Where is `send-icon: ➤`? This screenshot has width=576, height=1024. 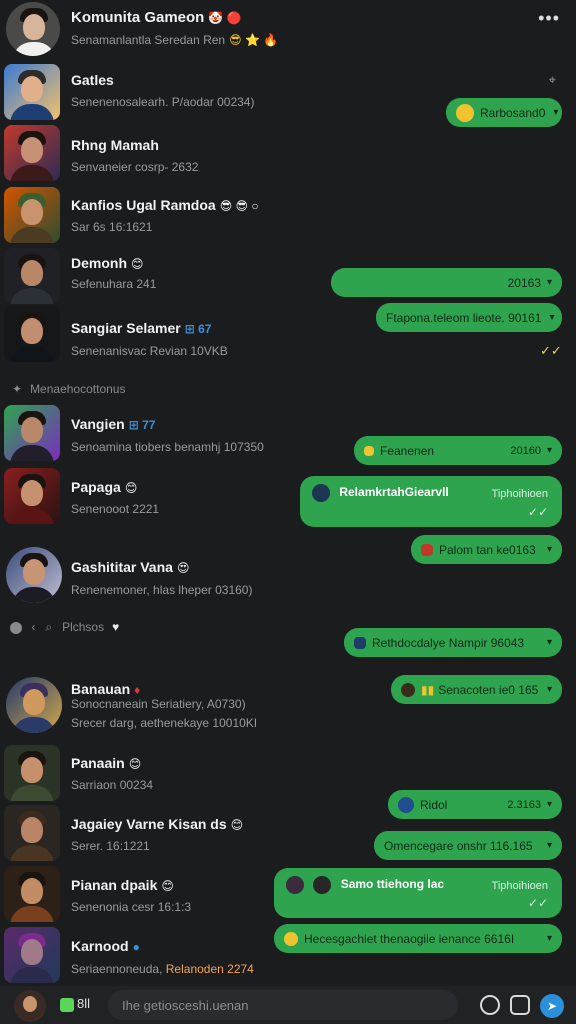 send-icon: ➤ is located at coordinates (552, 1006).